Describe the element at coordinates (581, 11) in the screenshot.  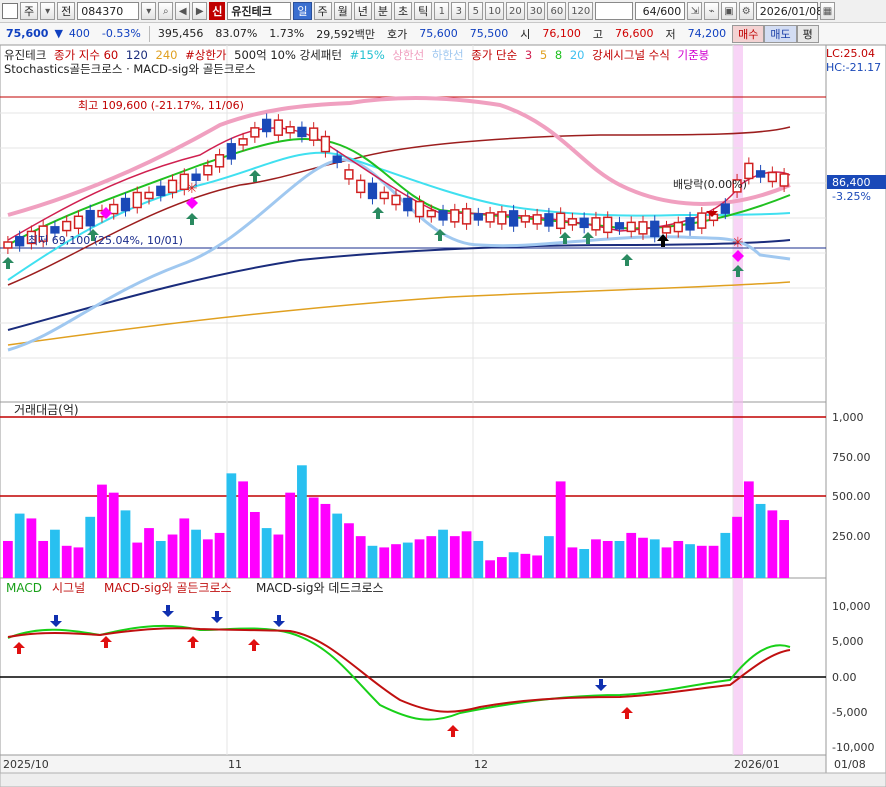
I see `interval-120: 120` at that location.